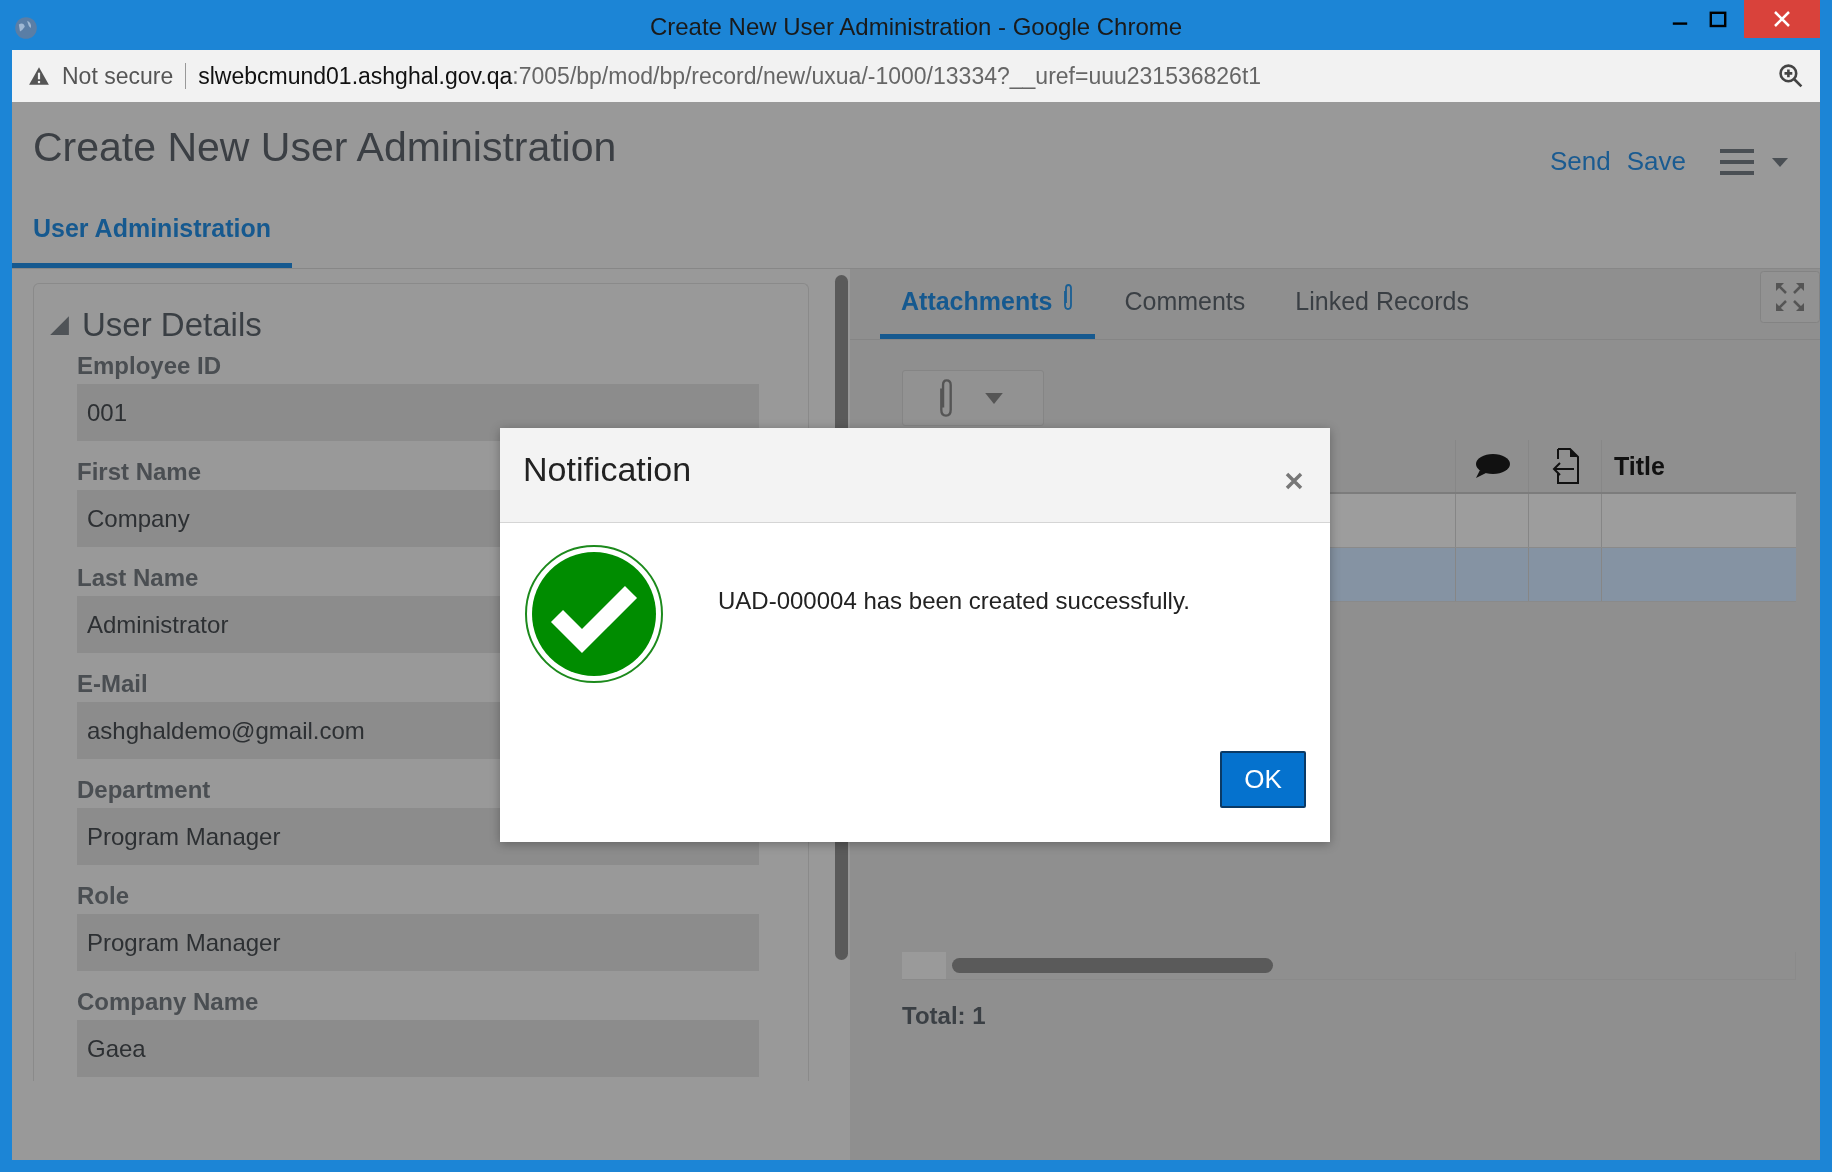  I want to click on total-count: Total: 1, so click(944, 1016).